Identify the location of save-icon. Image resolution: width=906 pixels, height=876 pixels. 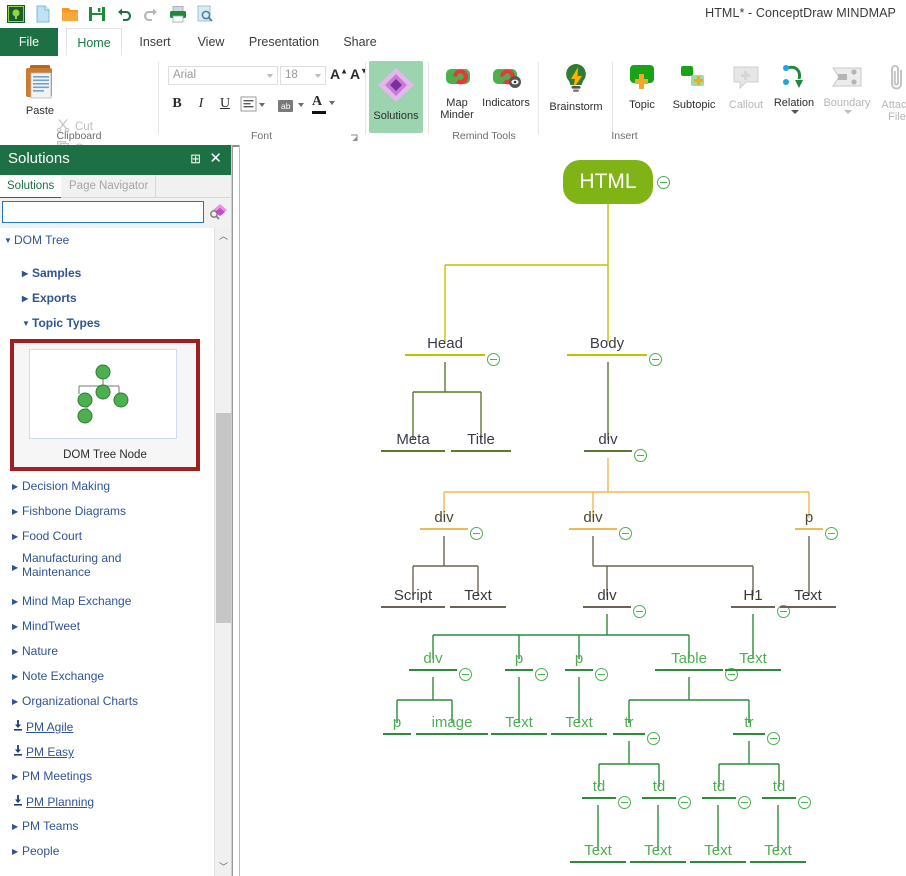
(97, 14).